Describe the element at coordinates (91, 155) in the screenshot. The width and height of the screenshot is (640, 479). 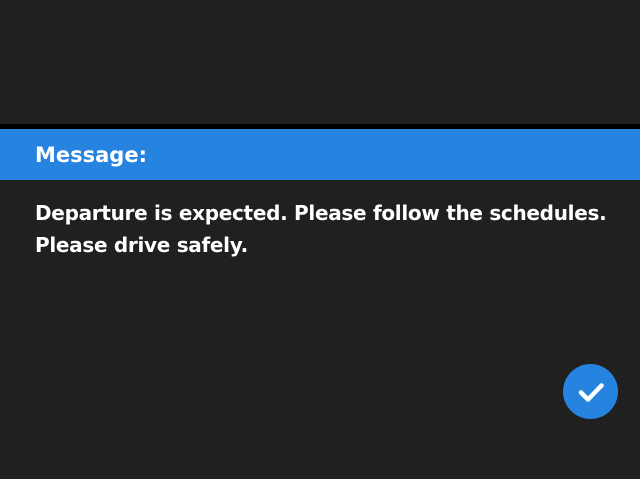
I see `message-title: Message:` at that location.